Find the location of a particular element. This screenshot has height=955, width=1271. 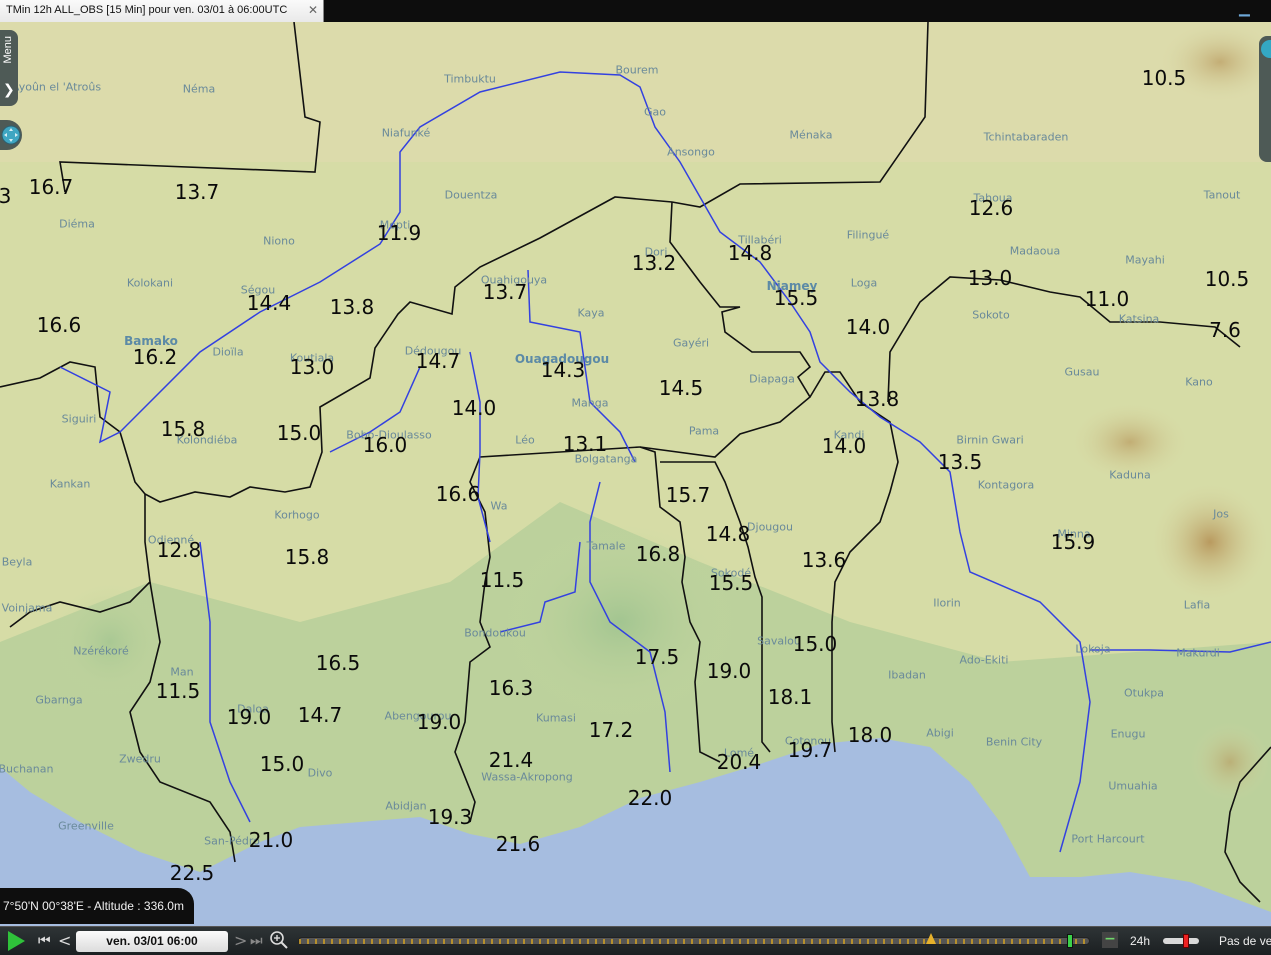

station-temperature: 14.4 is located at coordinates (269, 303).